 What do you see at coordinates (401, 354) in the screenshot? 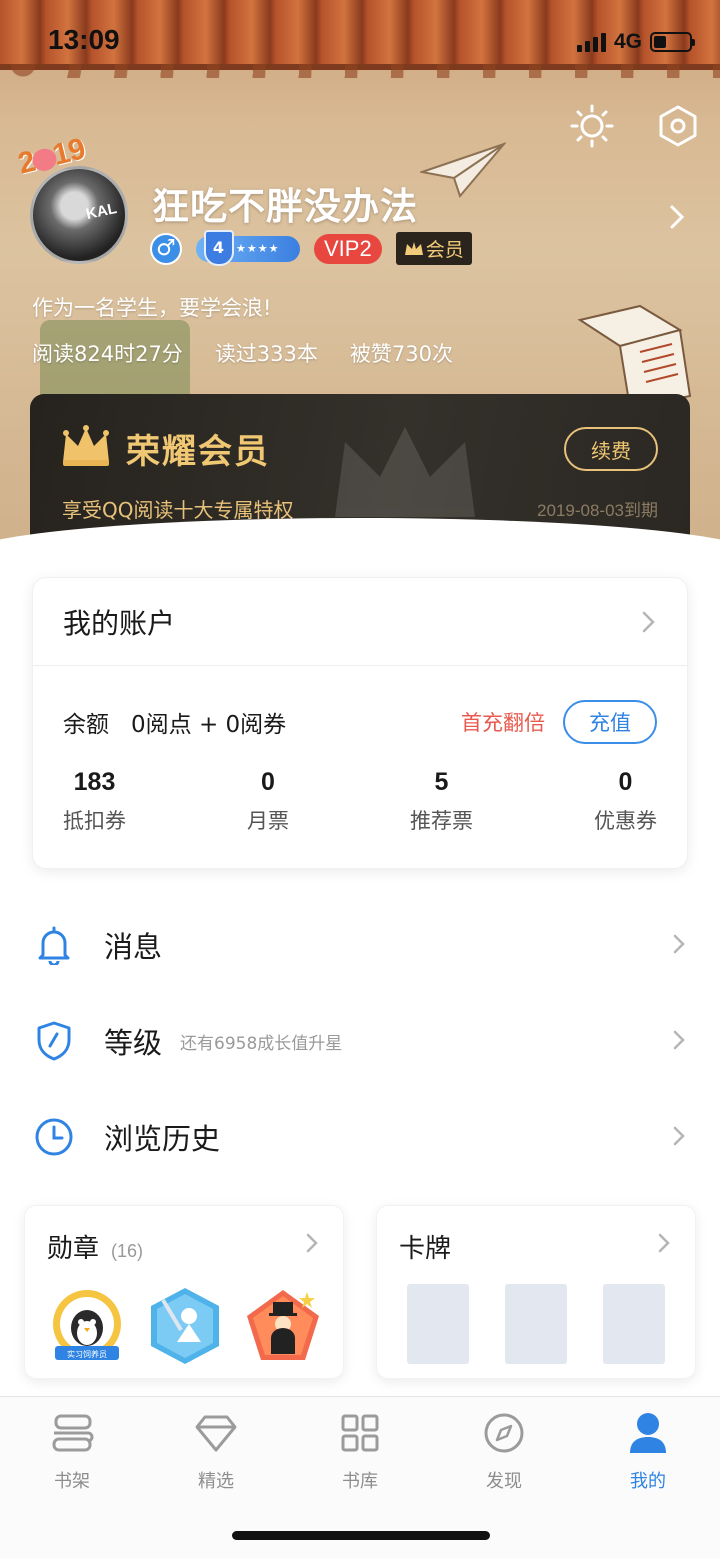
I see `likes-count: 被赞730次` at bounding box center [401, 354].